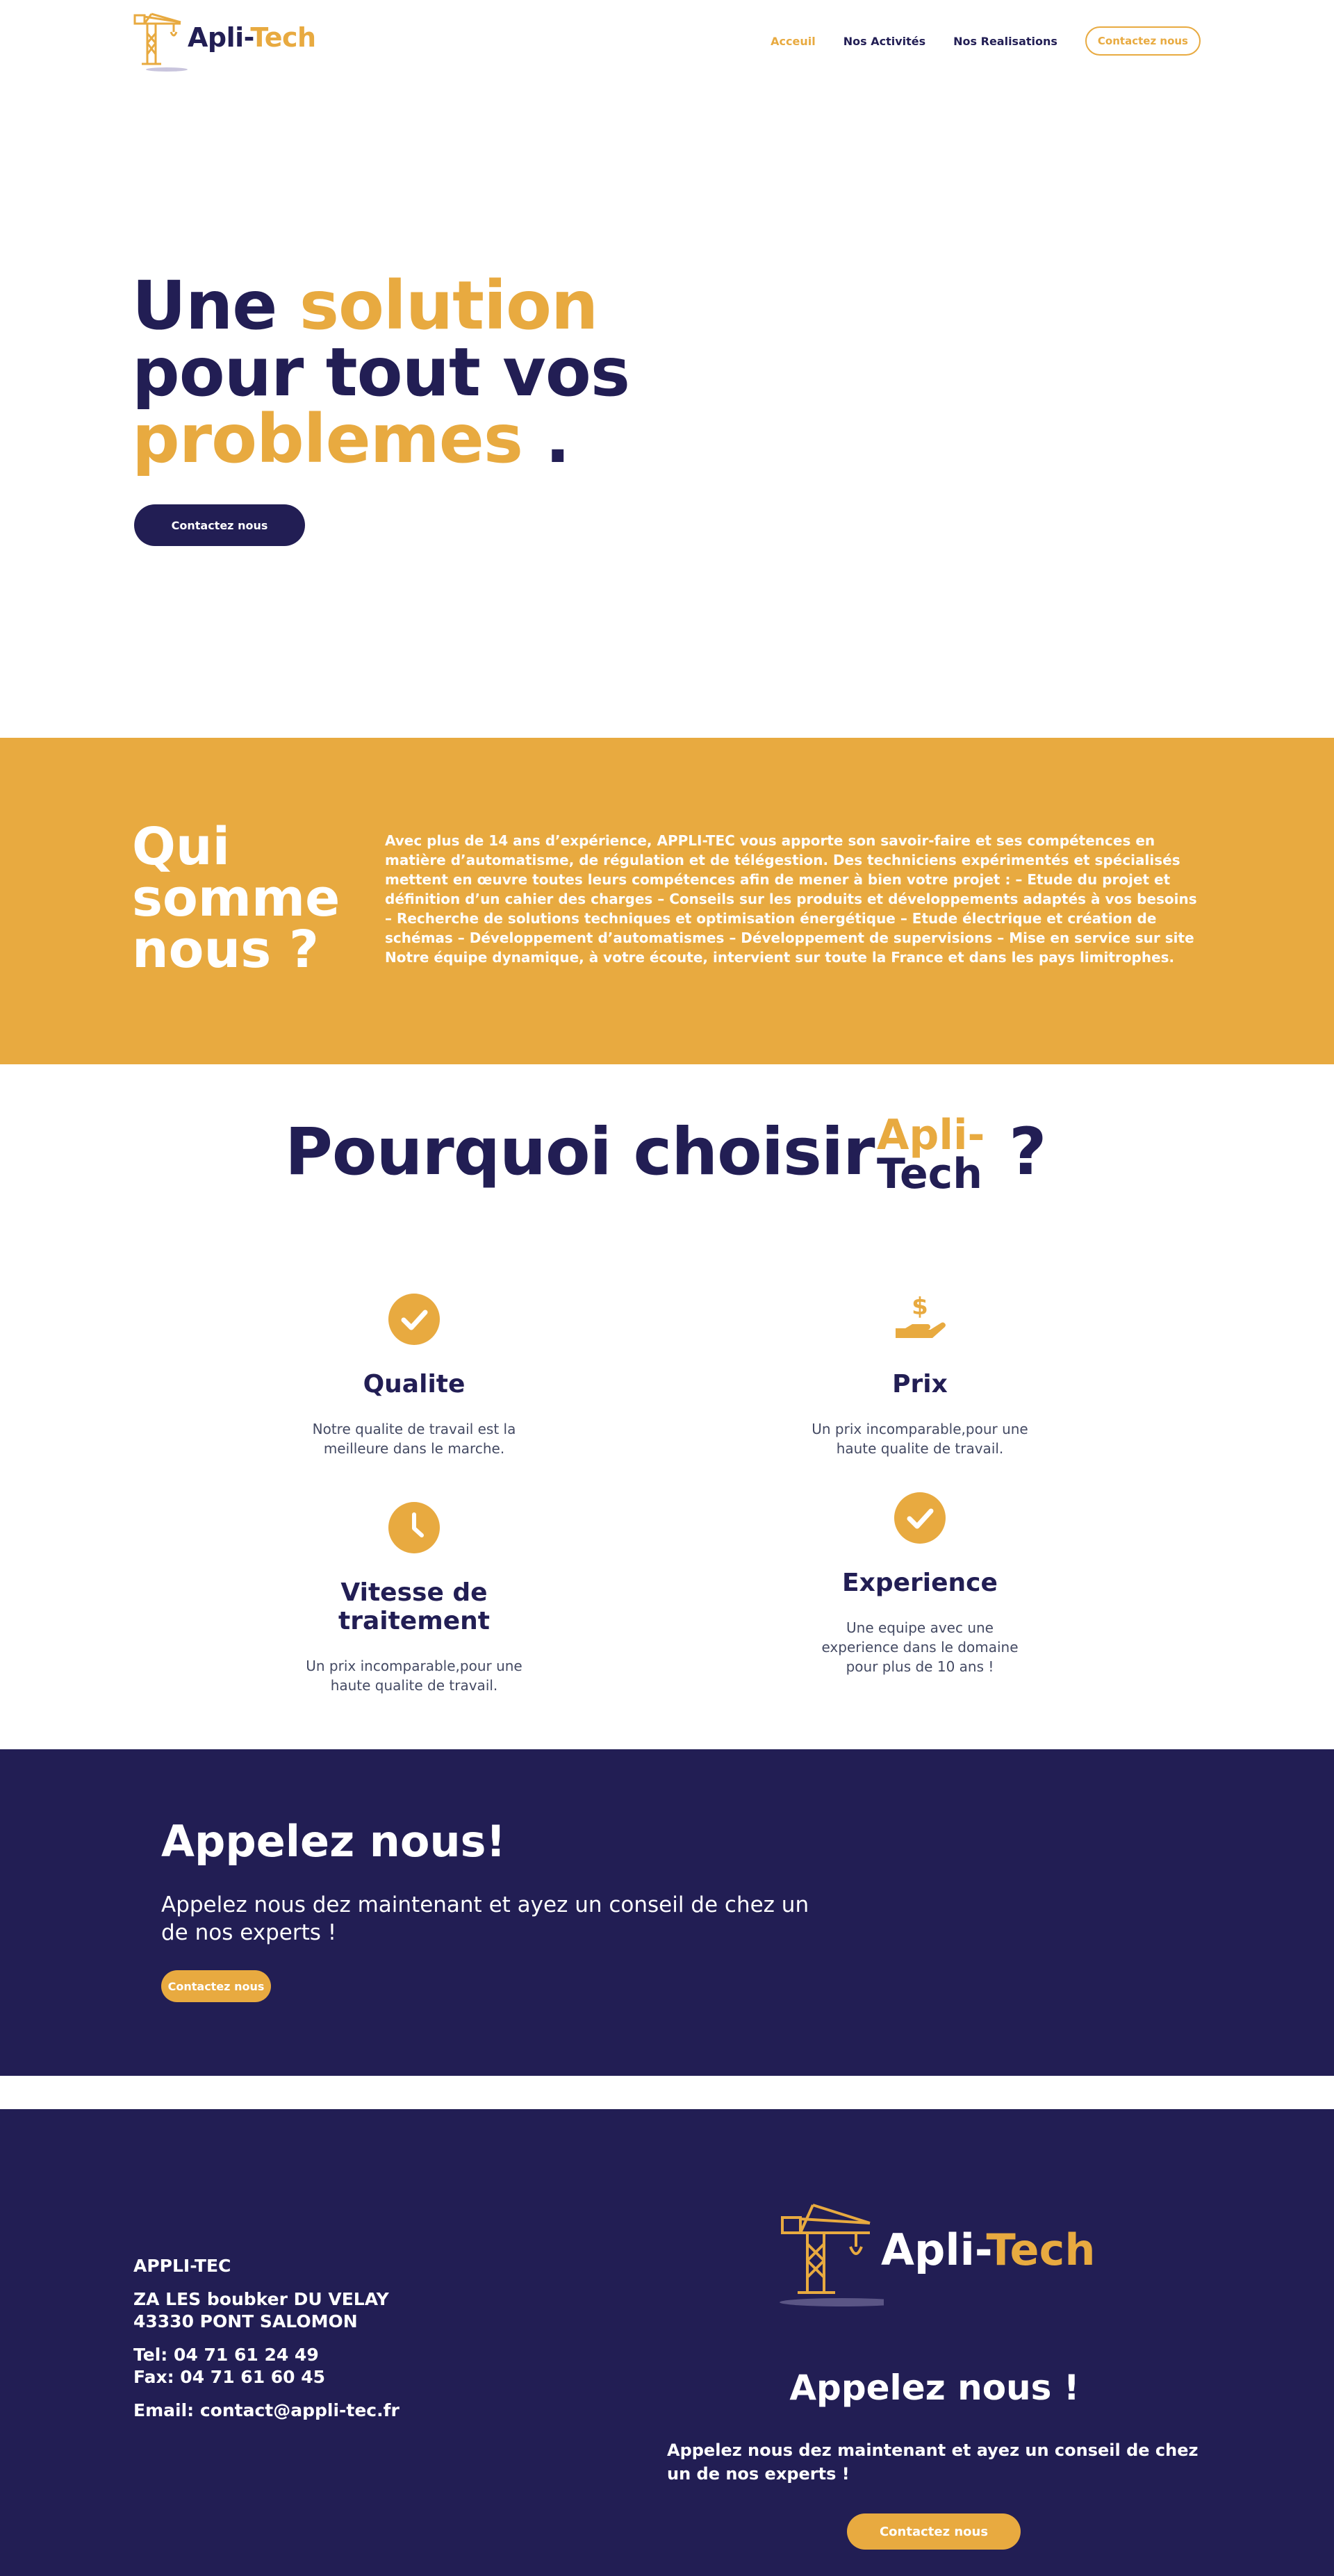 The width and height of the screenshot is (1334, 2576). What do you see at coordinates (930, 1174) in the screenshot?
I see `why-logo-part-2: Tech` at bounding box center [930, 1174].